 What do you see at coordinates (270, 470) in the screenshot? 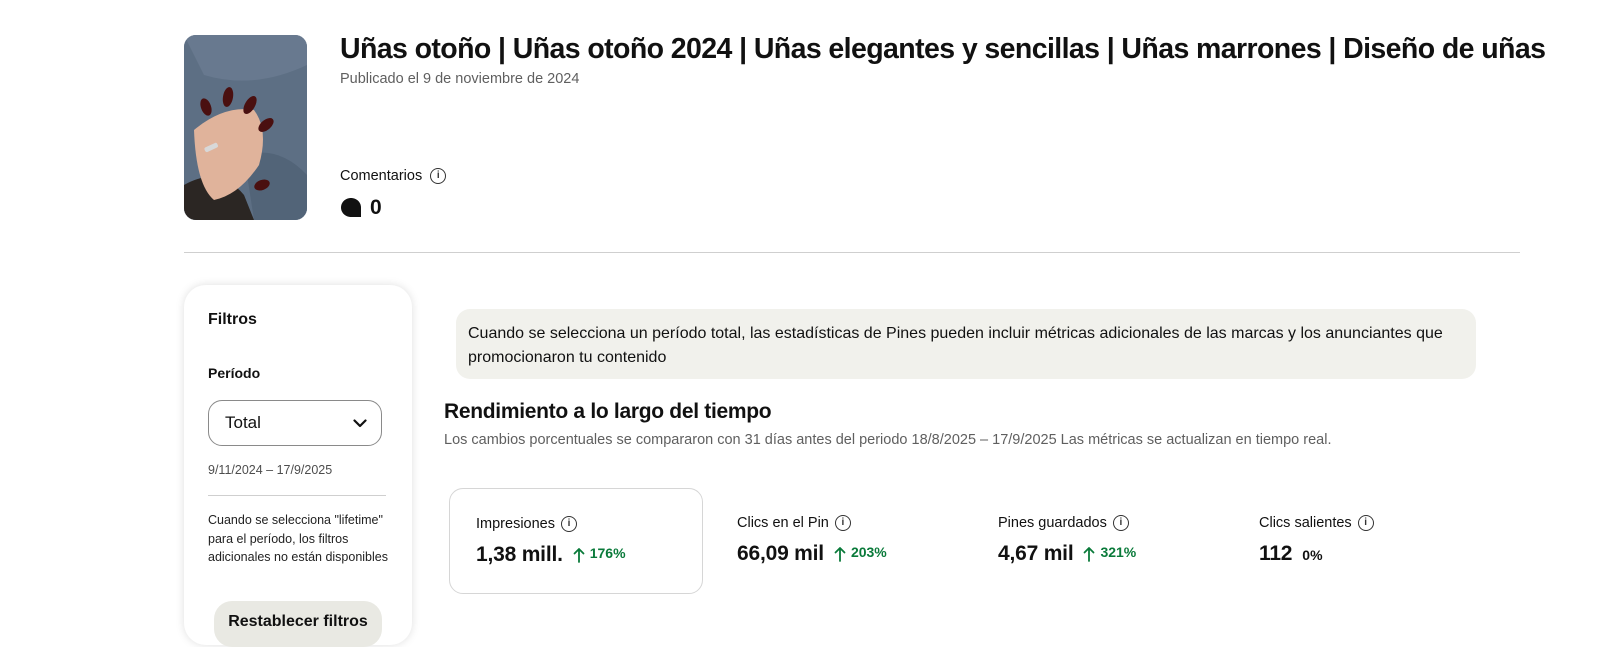
I see `date-range: 9/11/2024 – 17/9/2025` at bounding box center [270, 470].